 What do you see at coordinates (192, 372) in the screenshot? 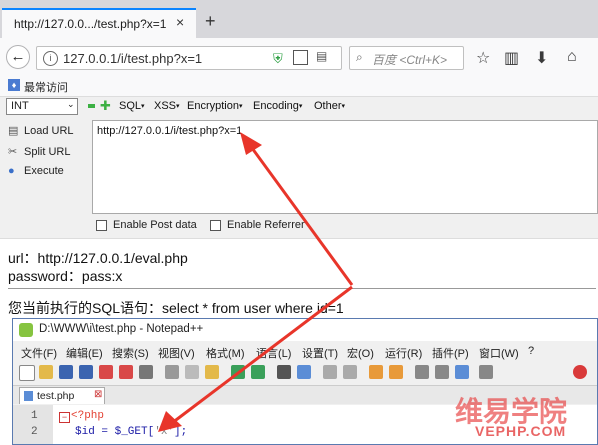
I see `copy-icon` at bounding box center [192, 372].